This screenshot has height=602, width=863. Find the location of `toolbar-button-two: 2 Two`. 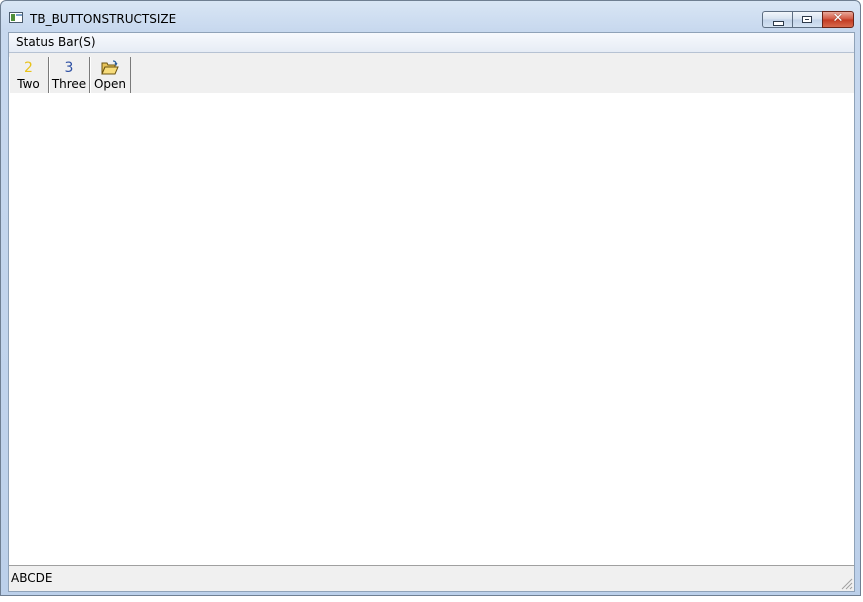

toolbar-button-two: 2 Two is located at coordinates (29, 75).